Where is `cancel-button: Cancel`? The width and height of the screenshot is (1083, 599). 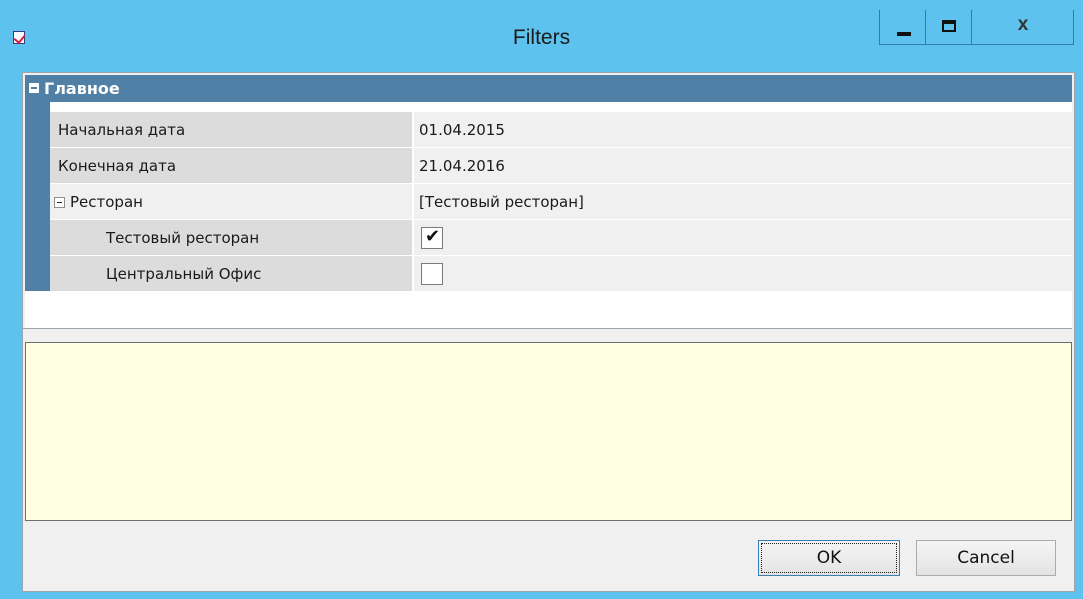
cancel-button: Cancel is located at coordinates (986, 558).